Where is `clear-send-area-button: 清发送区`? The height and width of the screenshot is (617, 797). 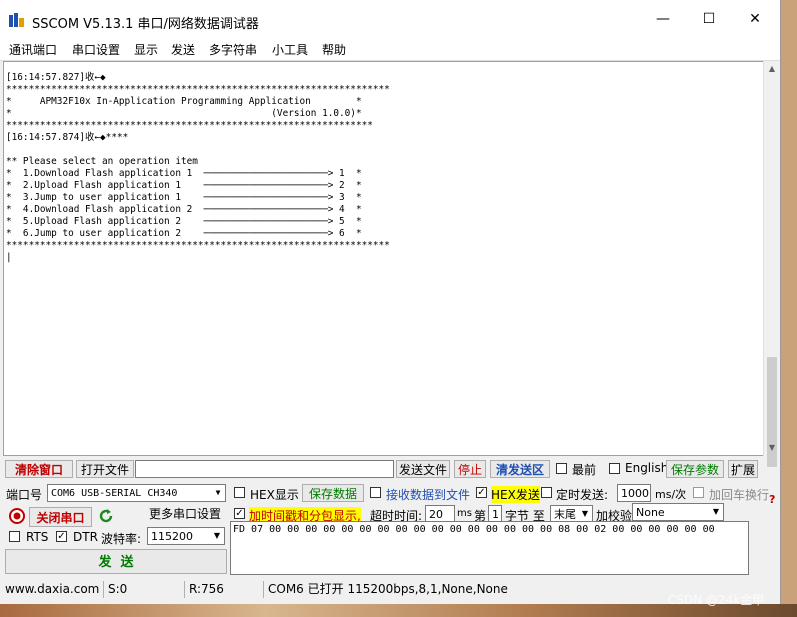
clear-send-area-button: 清发送区 is located at coordinates (520, 469).